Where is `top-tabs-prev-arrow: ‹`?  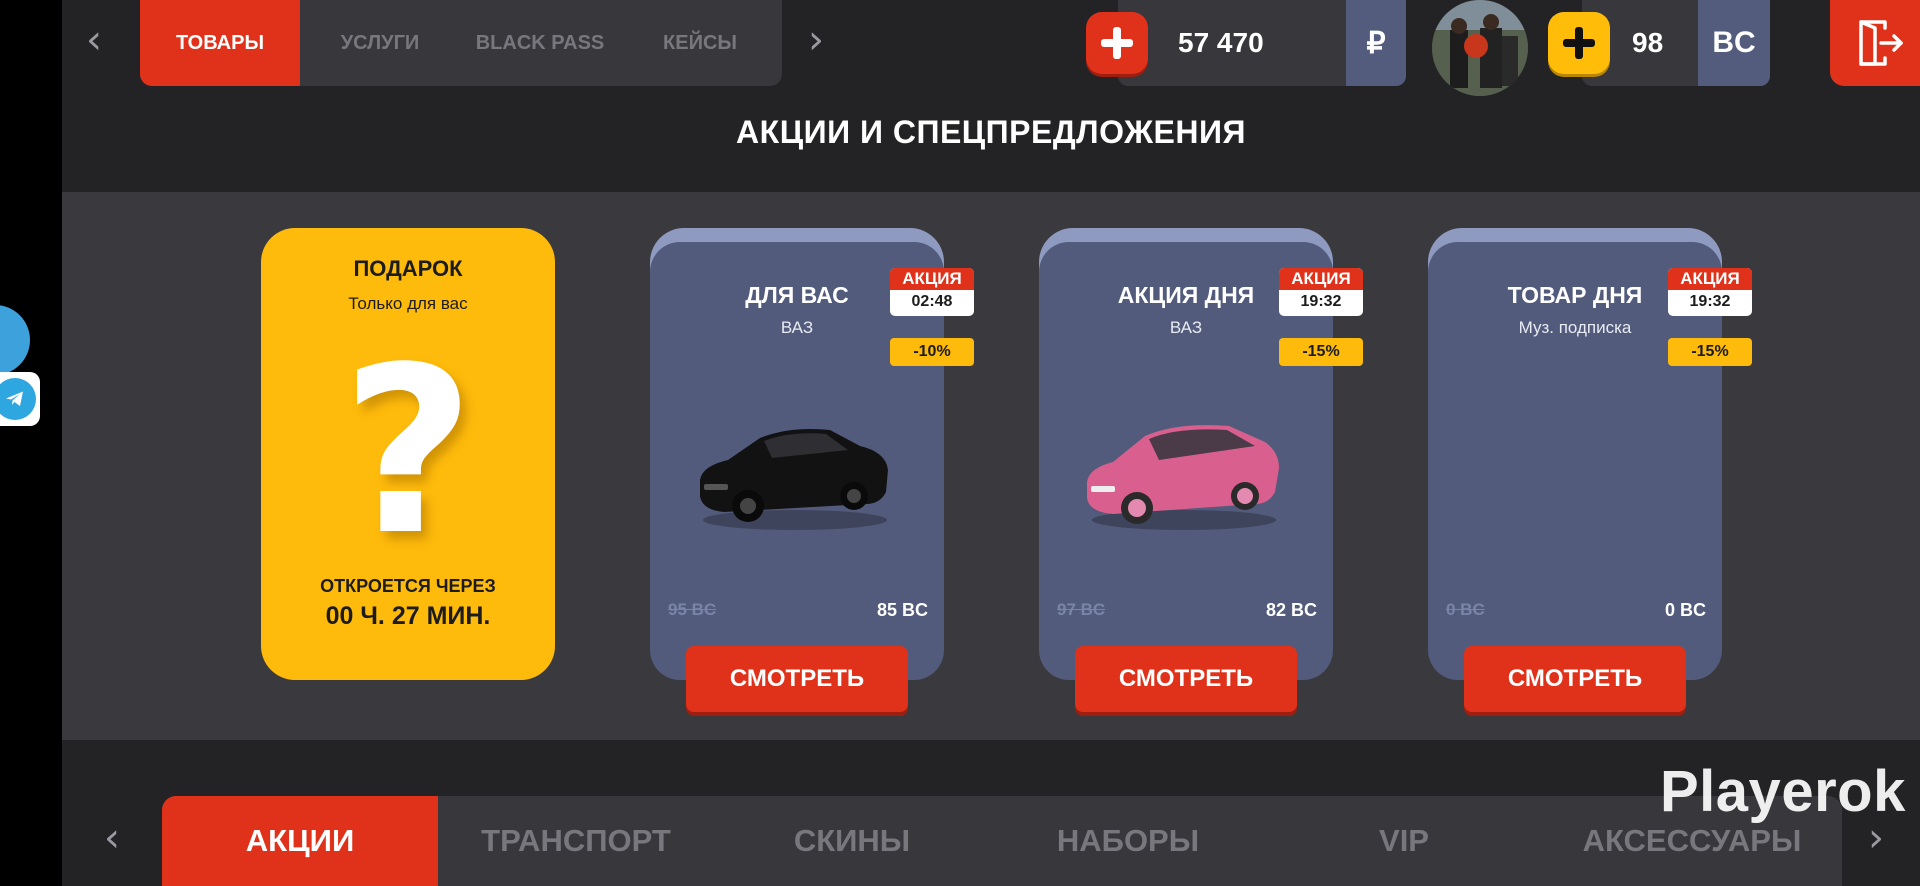 top-tabs-prev-arrow: ‹ is located at coordinates (94, 40).